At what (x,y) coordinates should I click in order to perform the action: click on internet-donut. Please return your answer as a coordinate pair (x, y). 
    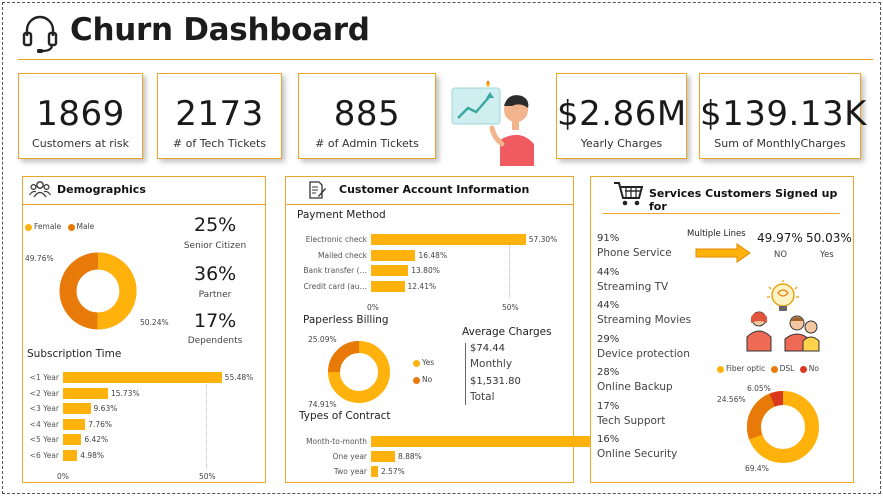
    Looking at the image, I should click on (783, 427).